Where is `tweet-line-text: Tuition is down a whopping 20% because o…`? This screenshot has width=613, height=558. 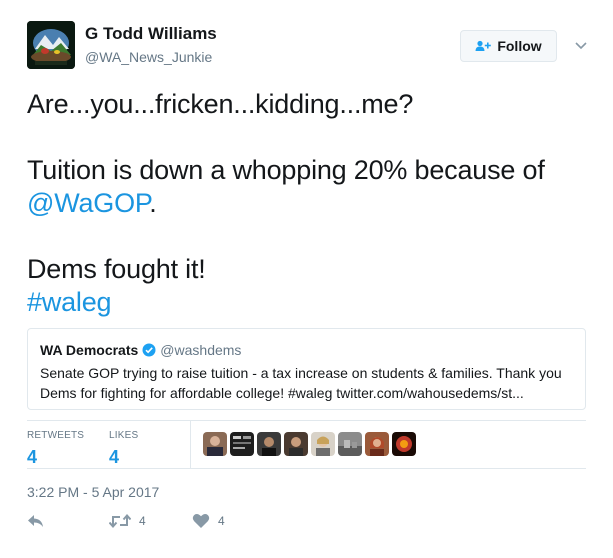 tweet-line-text: Tuition is down a whopping 20% because o… is located at coordinates (286, 170).